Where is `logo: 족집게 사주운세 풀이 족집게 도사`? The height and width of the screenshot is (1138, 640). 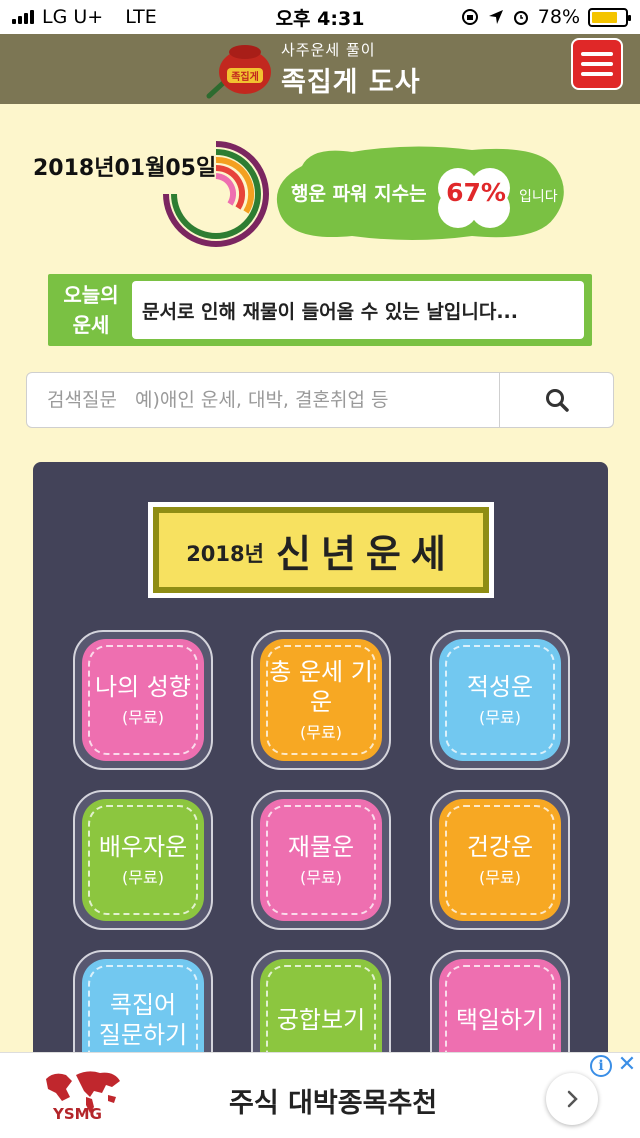
logo: 족집게 사주운세 풀이 족집게 도사 is located at coordinates (313, 69).